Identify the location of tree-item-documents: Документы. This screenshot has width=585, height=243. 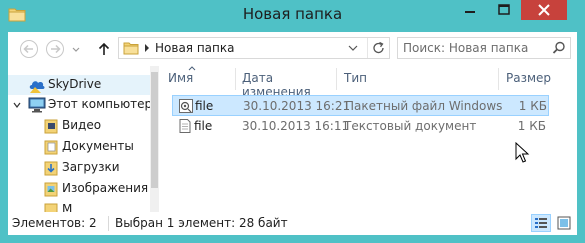
(79, 147).